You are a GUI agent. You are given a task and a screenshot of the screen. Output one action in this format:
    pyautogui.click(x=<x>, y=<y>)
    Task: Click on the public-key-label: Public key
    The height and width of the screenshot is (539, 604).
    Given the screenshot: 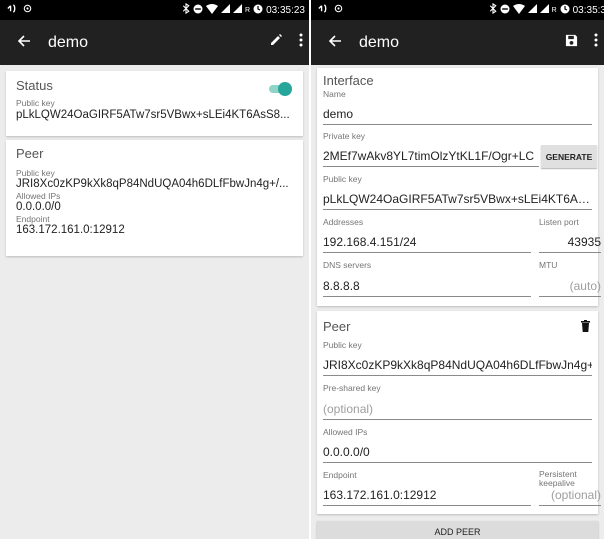 What is the action you would take?
    pyautogui.click(x=35, y=103)
    